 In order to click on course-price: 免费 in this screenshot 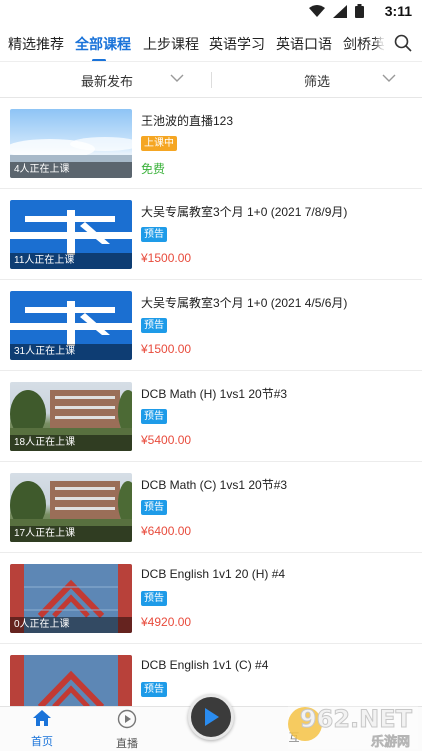, I will do `click(153, 169)`.